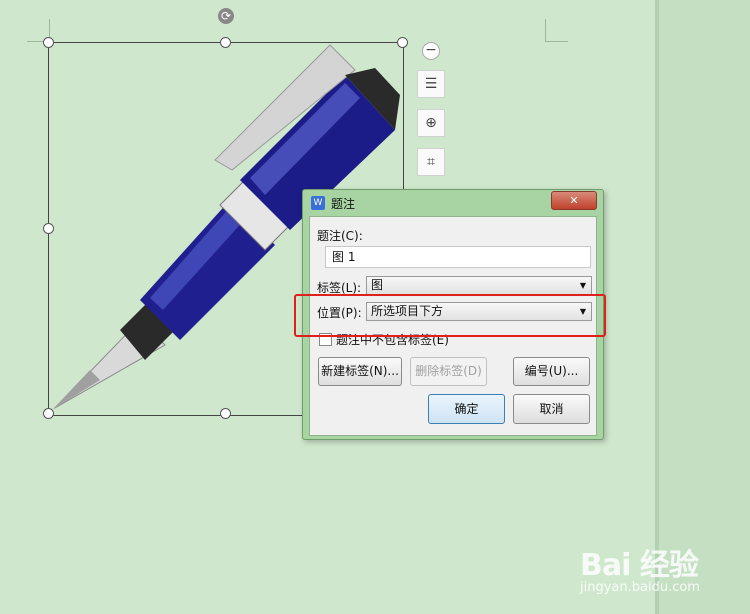 This screenshot has height=614, width=750. I want to click on baidu-jingyan-watermark: Bai 经验 jingyan.baidu.com, so click(640, 567).